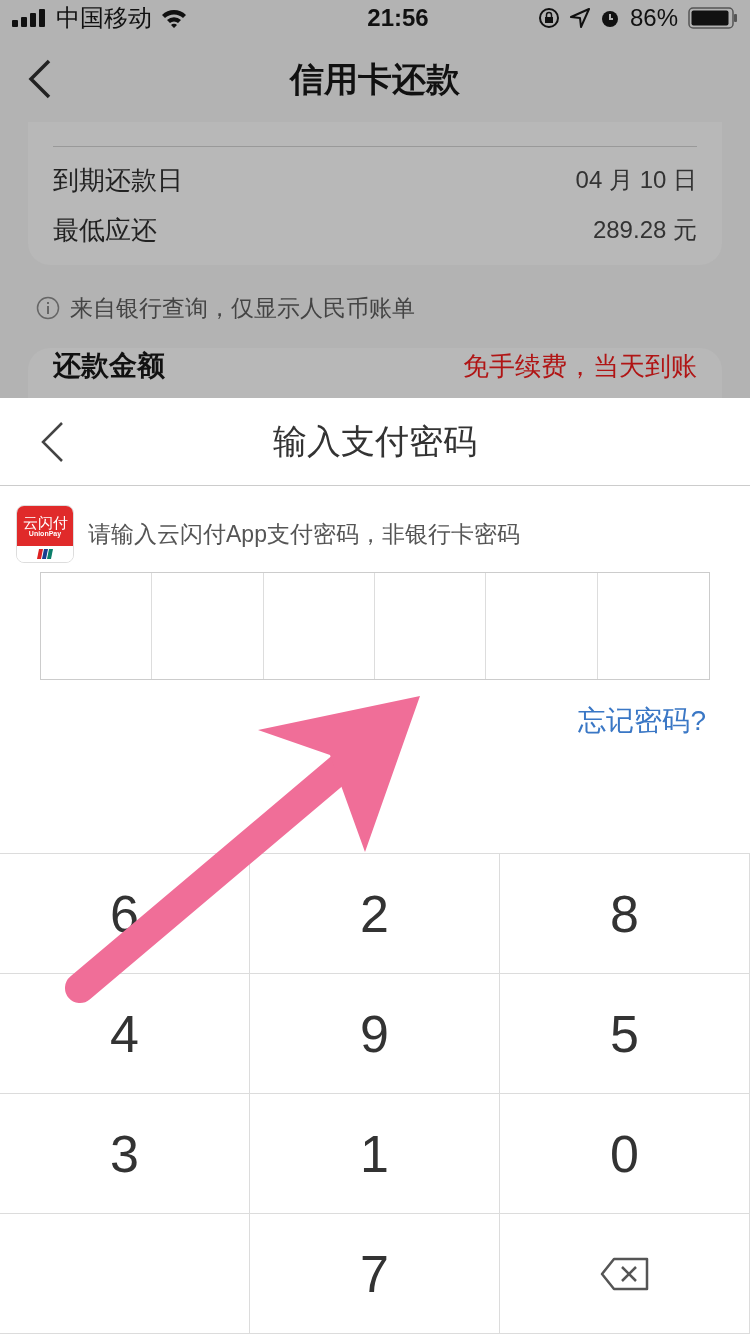  I want to click on clock-time: 21:56, so click(398, 18).